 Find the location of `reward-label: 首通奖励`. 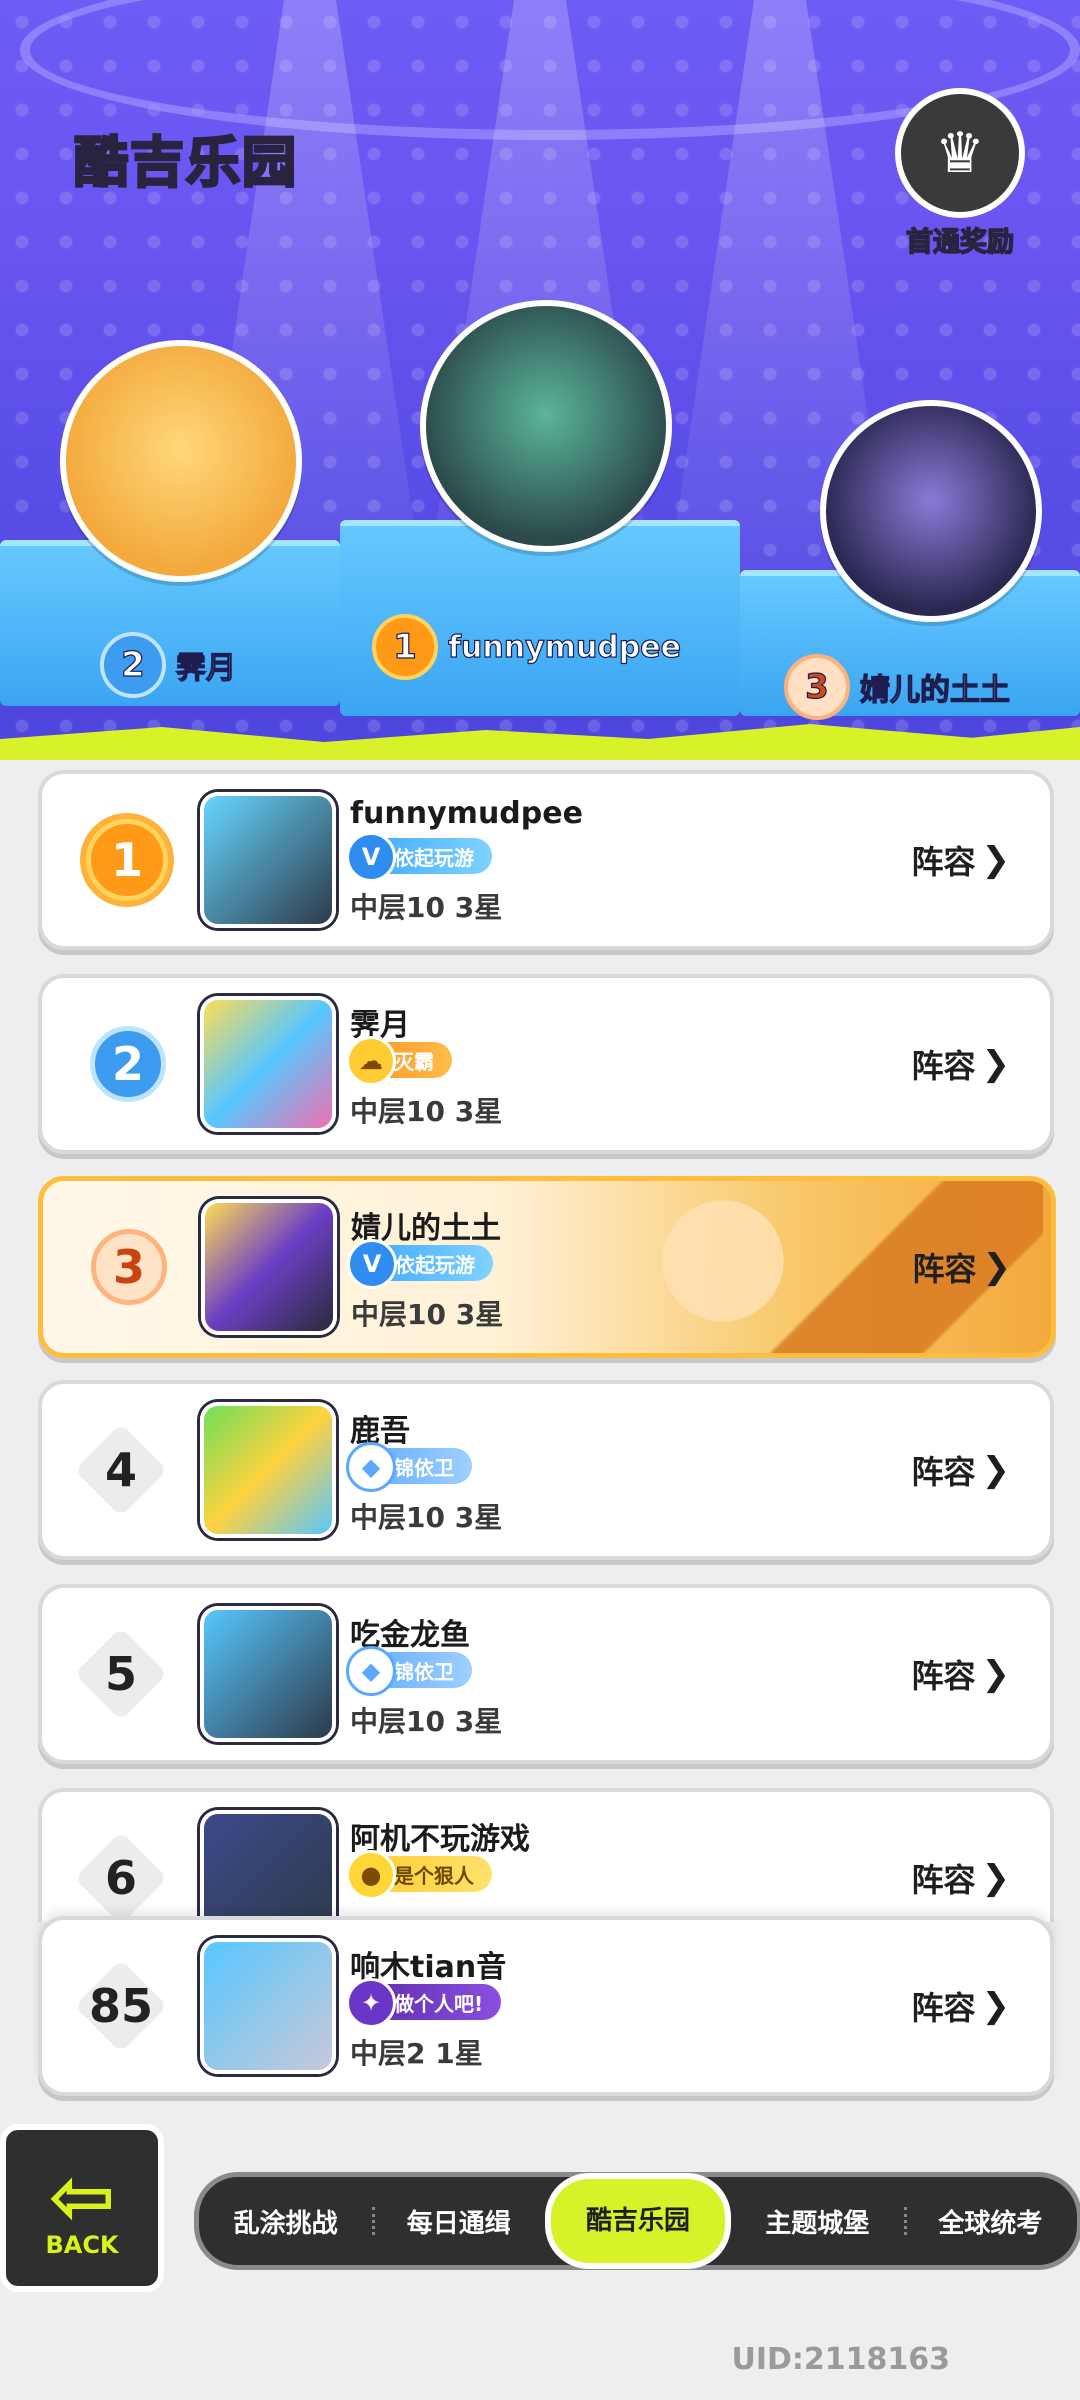

reward-label: 首通奖励 is located at coordinates (960, 242).